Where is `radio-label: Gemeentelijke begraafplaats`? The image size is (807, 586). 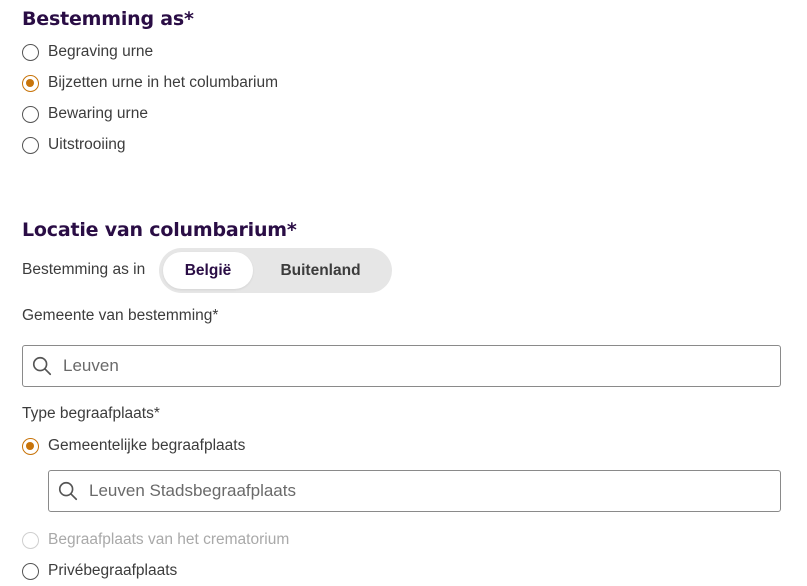 radio-label: Gemeentelijke begraafplaats is located at coordinates (147, 445).